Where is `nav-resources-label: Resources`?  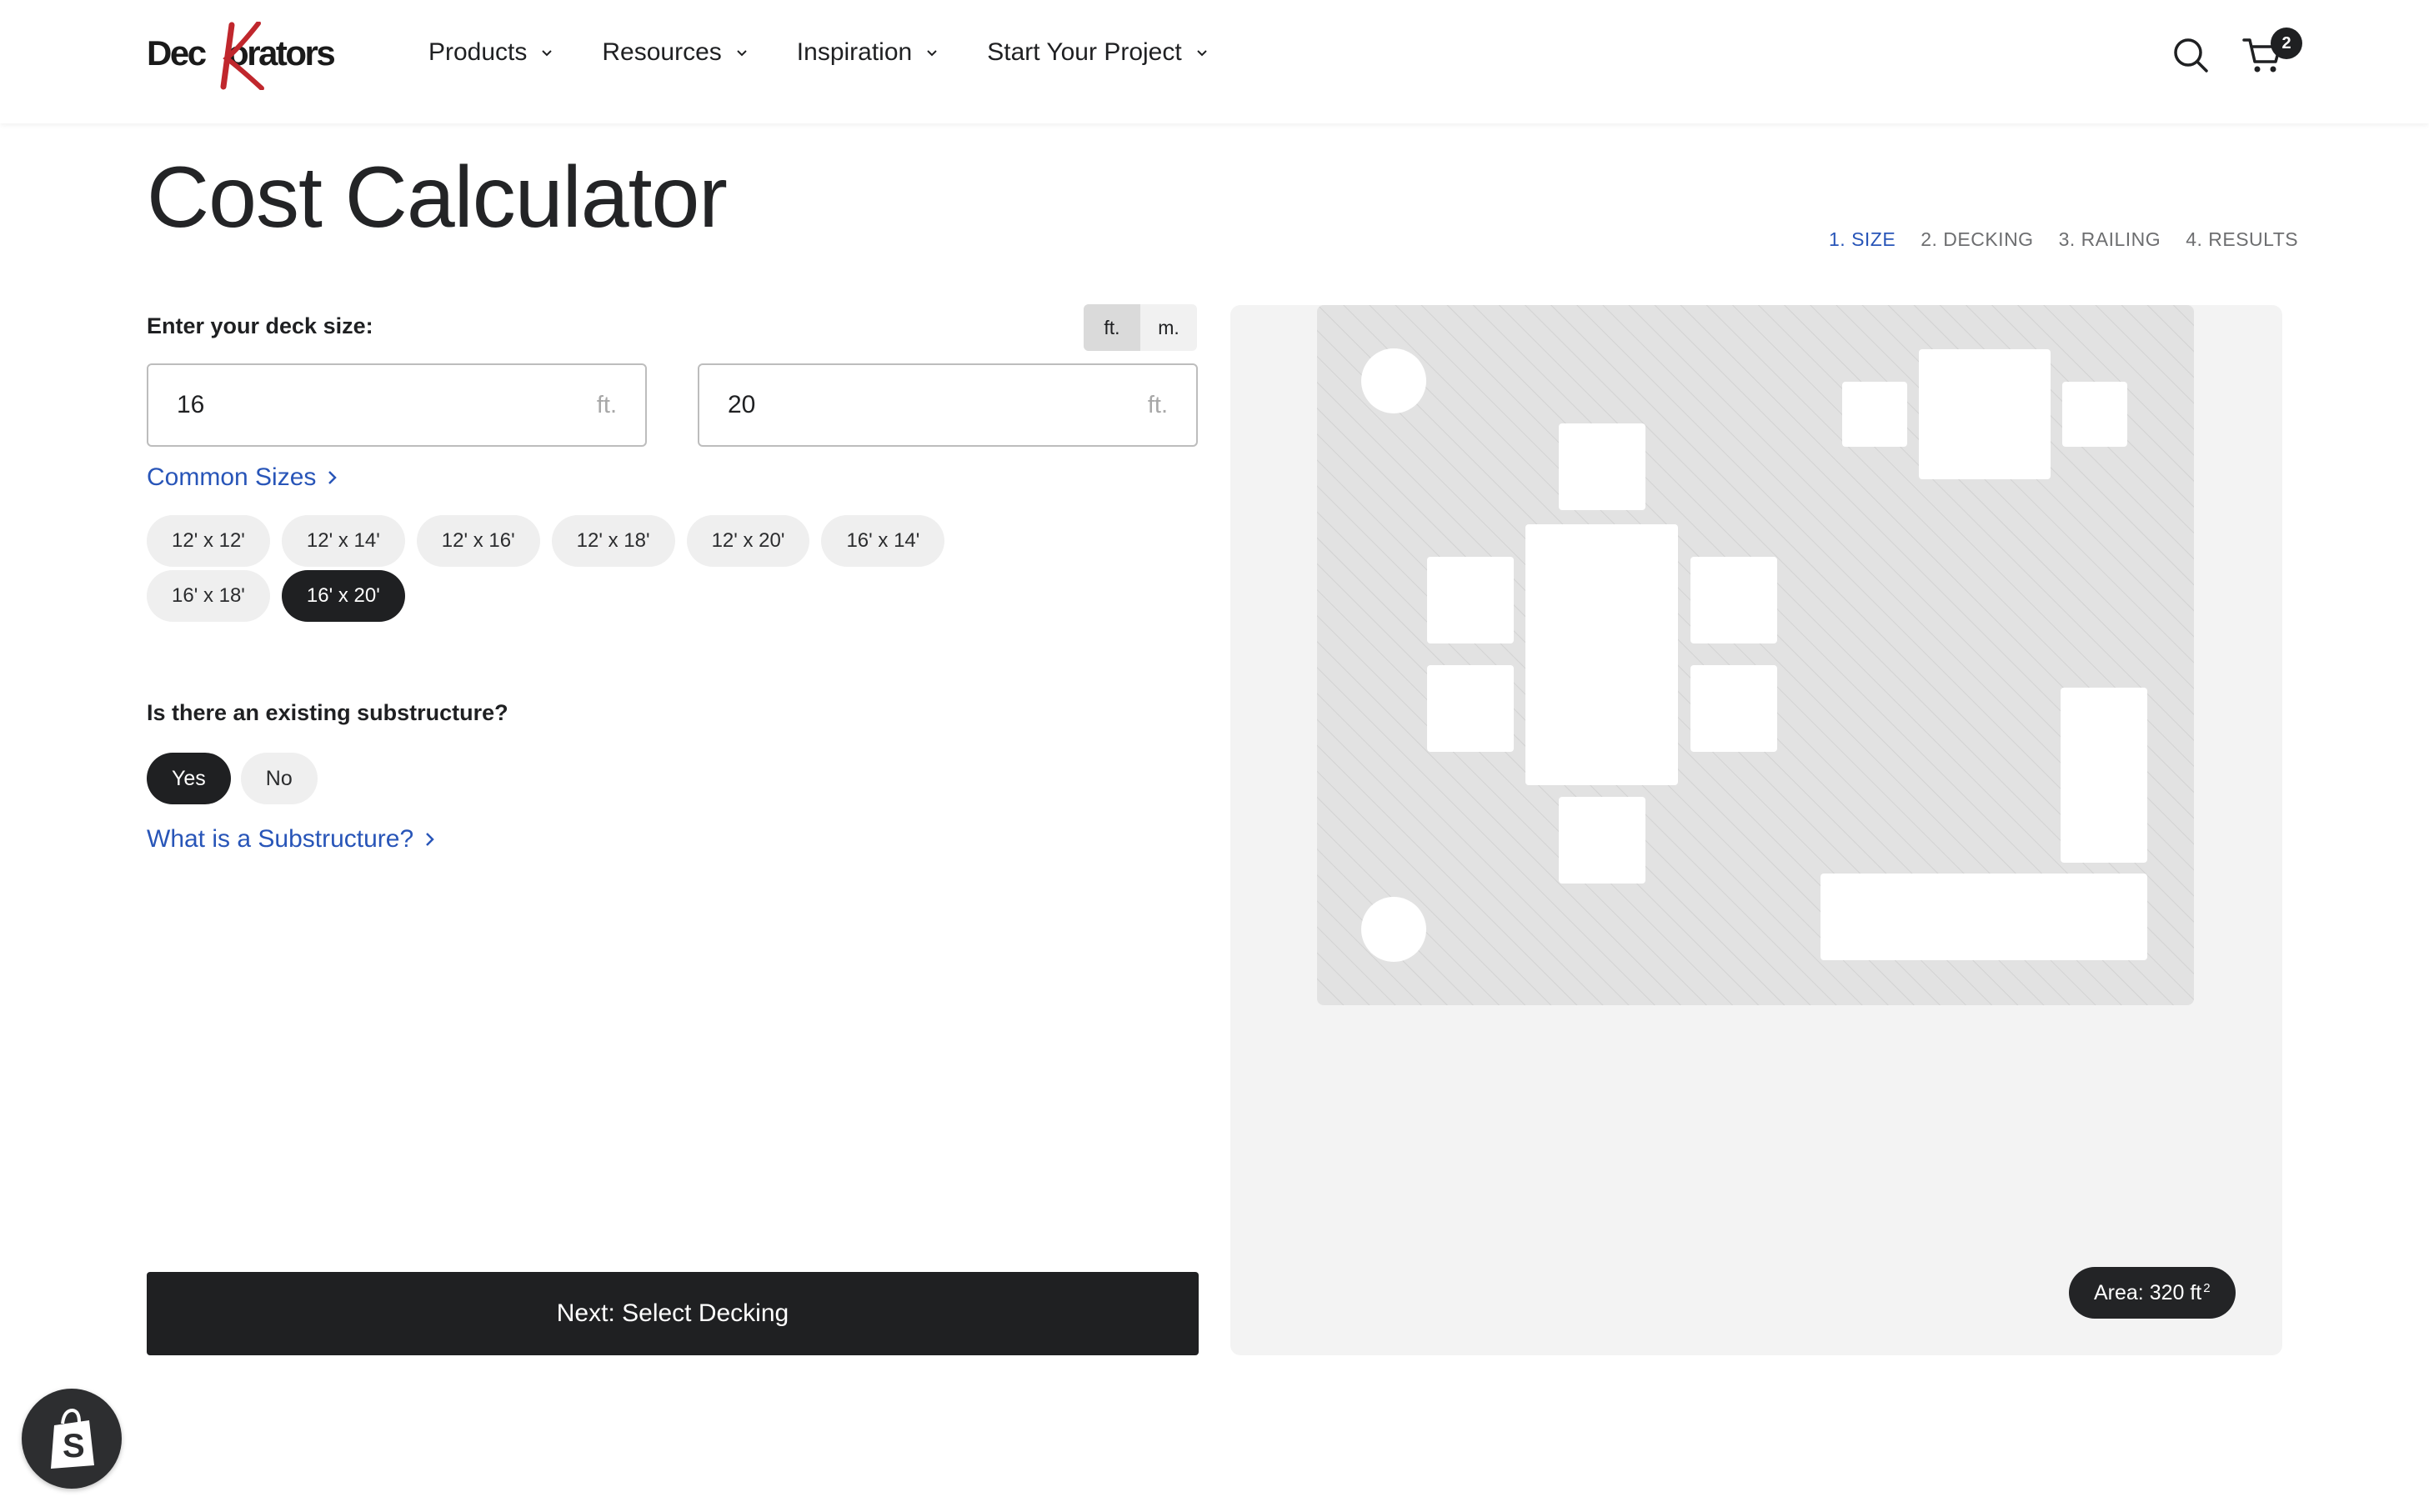
nav-resources-label: Resources is located at coordinates (662, 52).